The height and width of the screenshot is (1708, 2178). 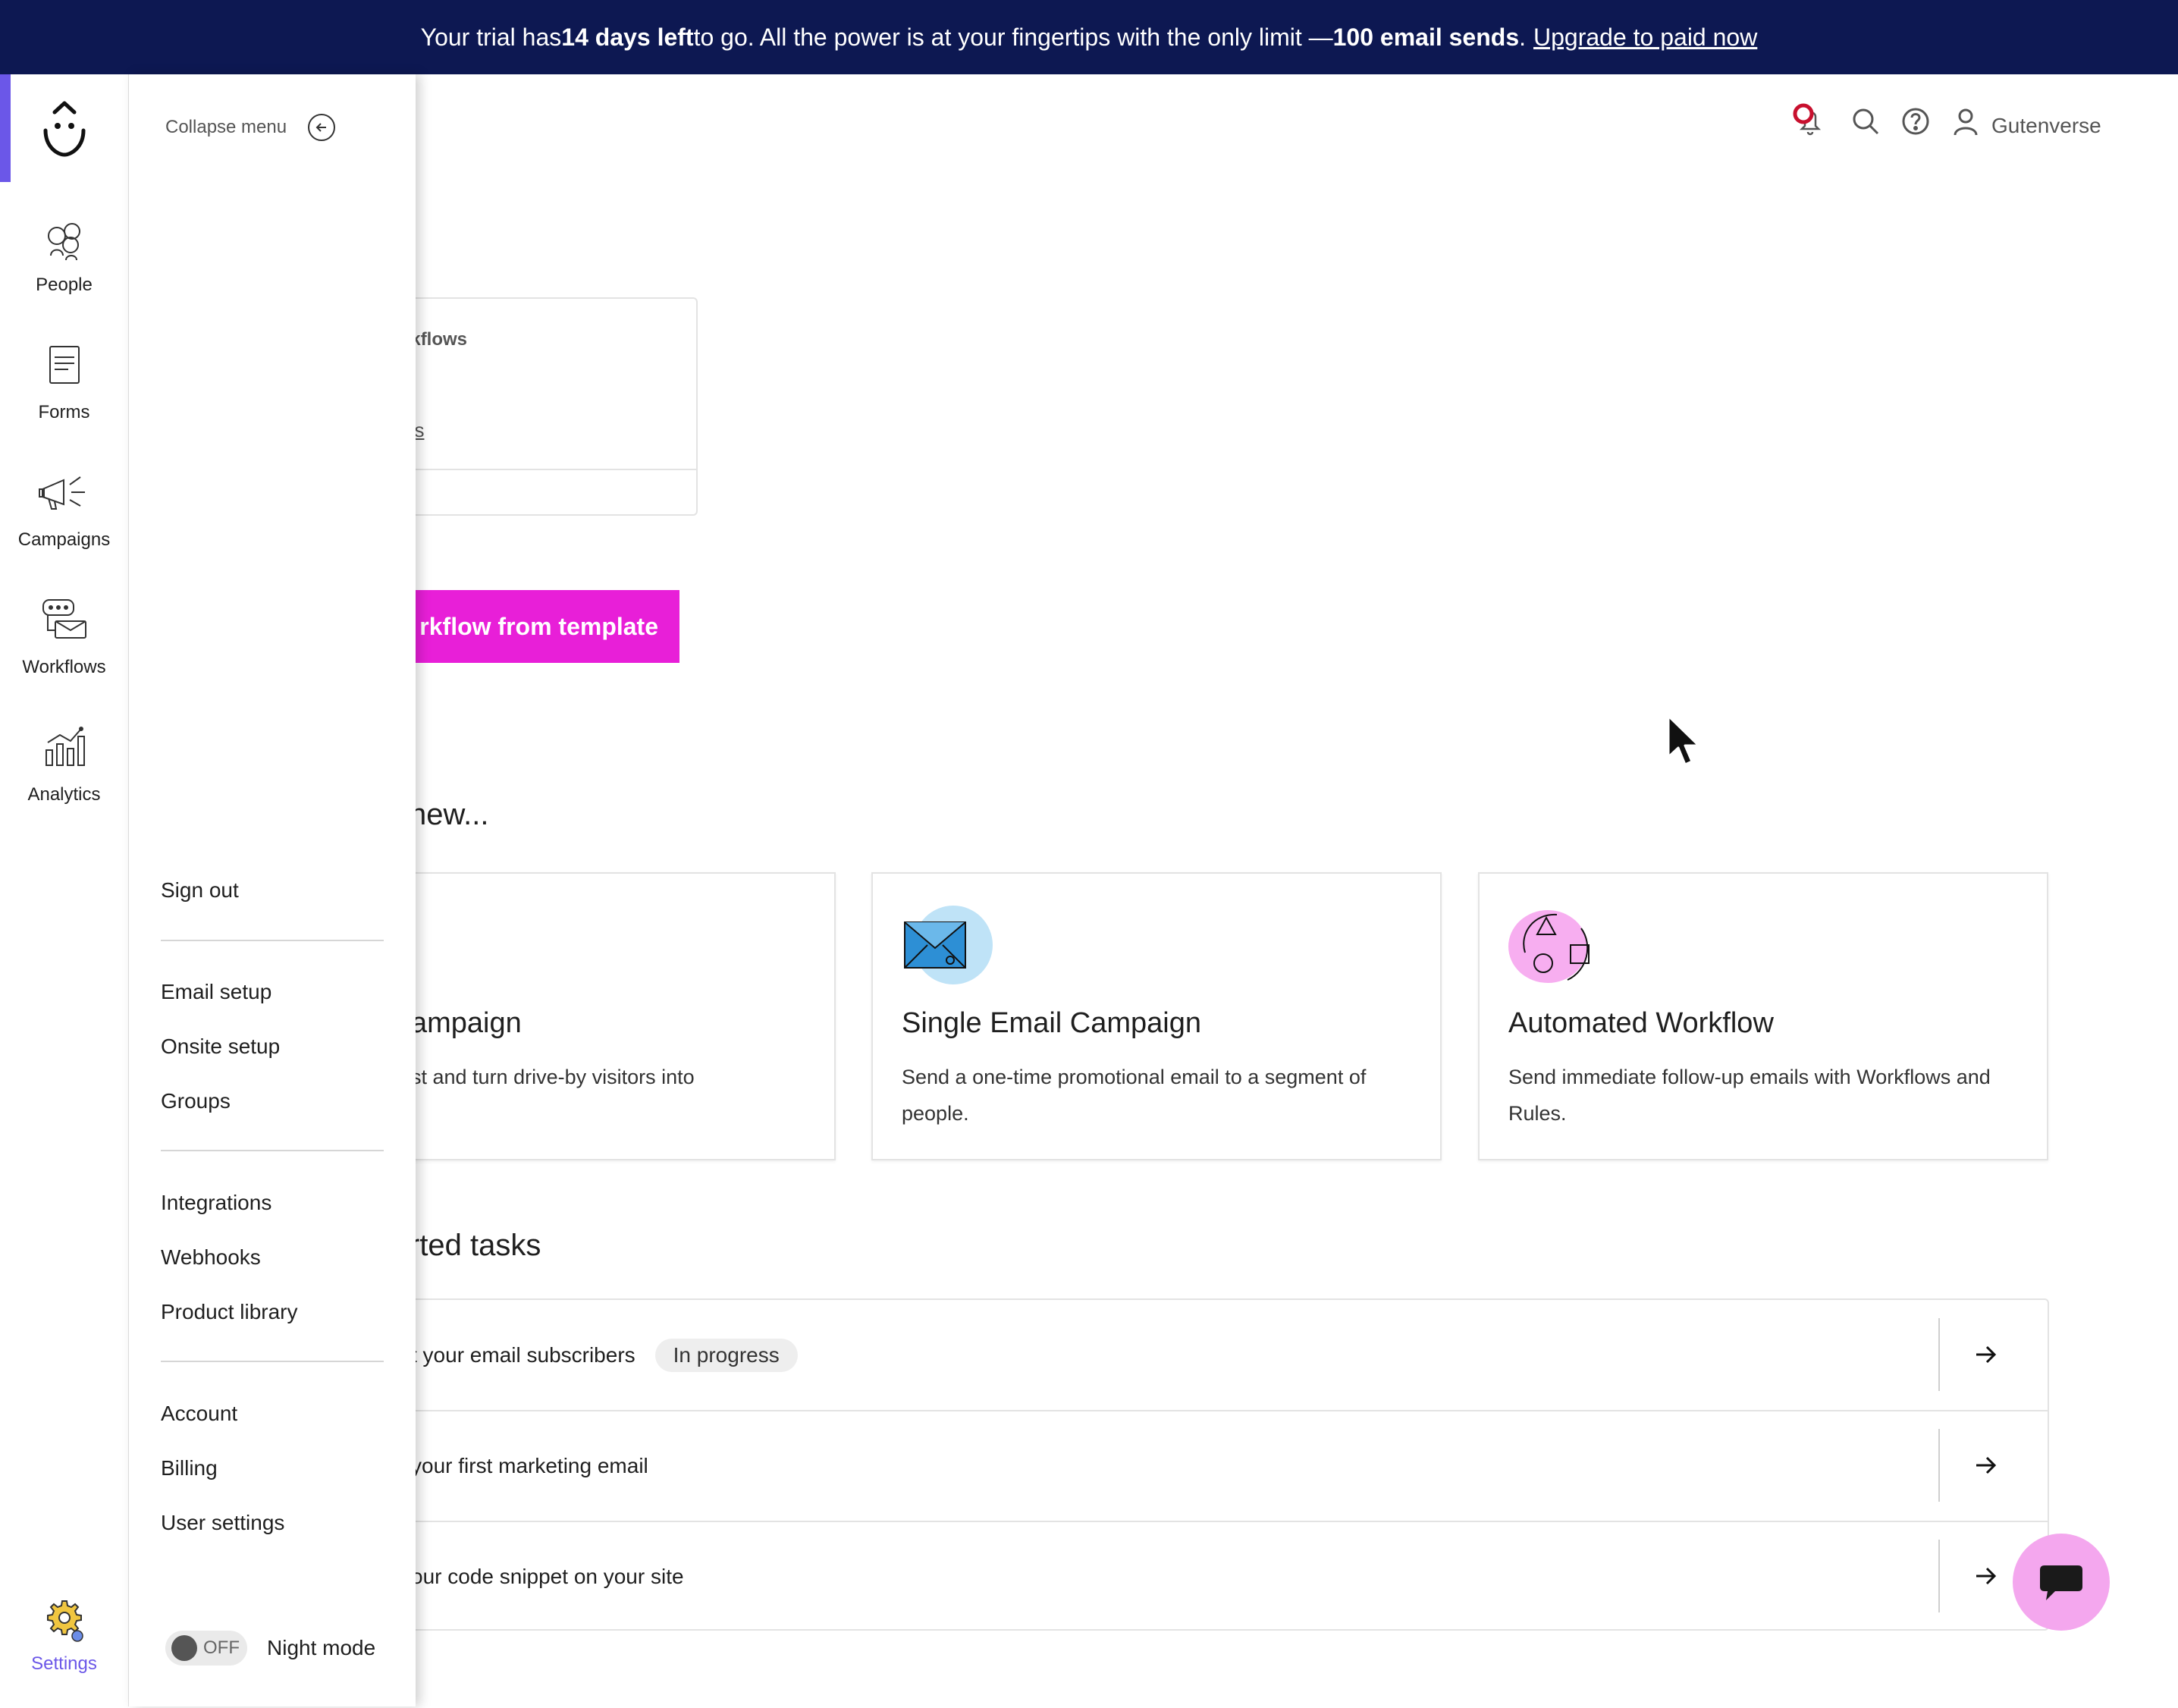 I want to click on people-icon, so click(x=64, y=237).